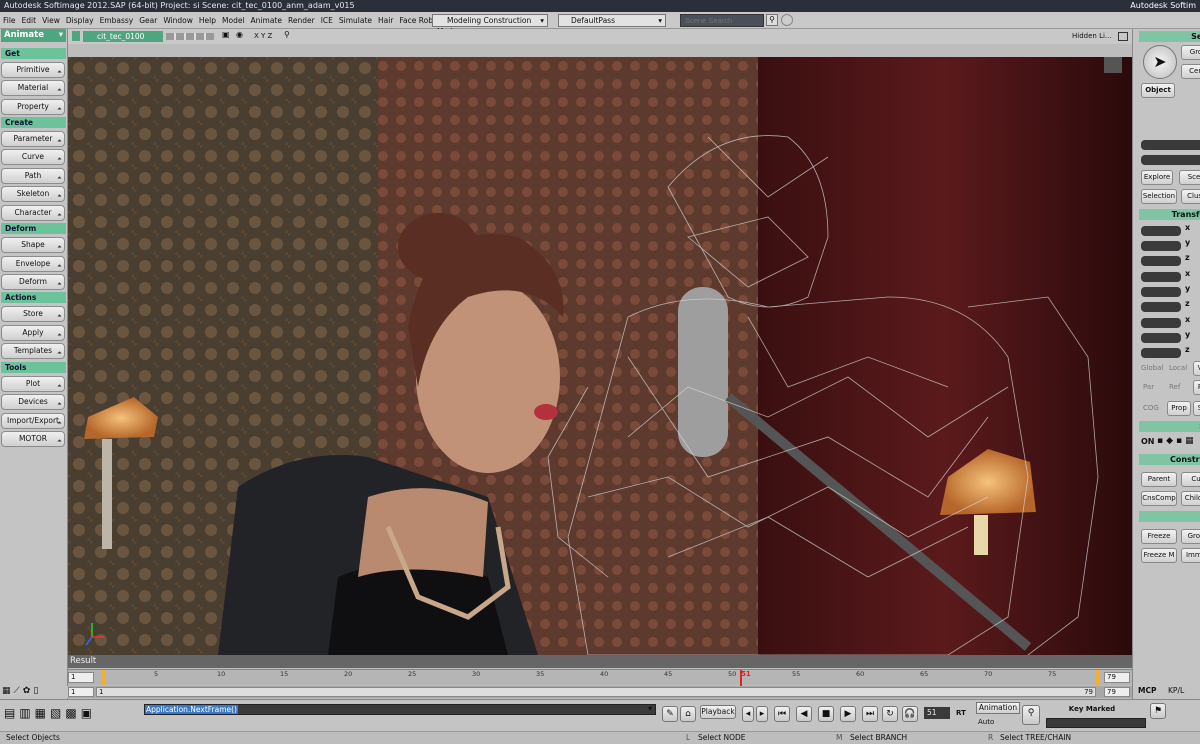 The width and height of the screenshot is (1200, 744). What do you see at coordinates (33, 88) in the screenshot?
I see `material-button: Material` at bounding box center [33, 88].